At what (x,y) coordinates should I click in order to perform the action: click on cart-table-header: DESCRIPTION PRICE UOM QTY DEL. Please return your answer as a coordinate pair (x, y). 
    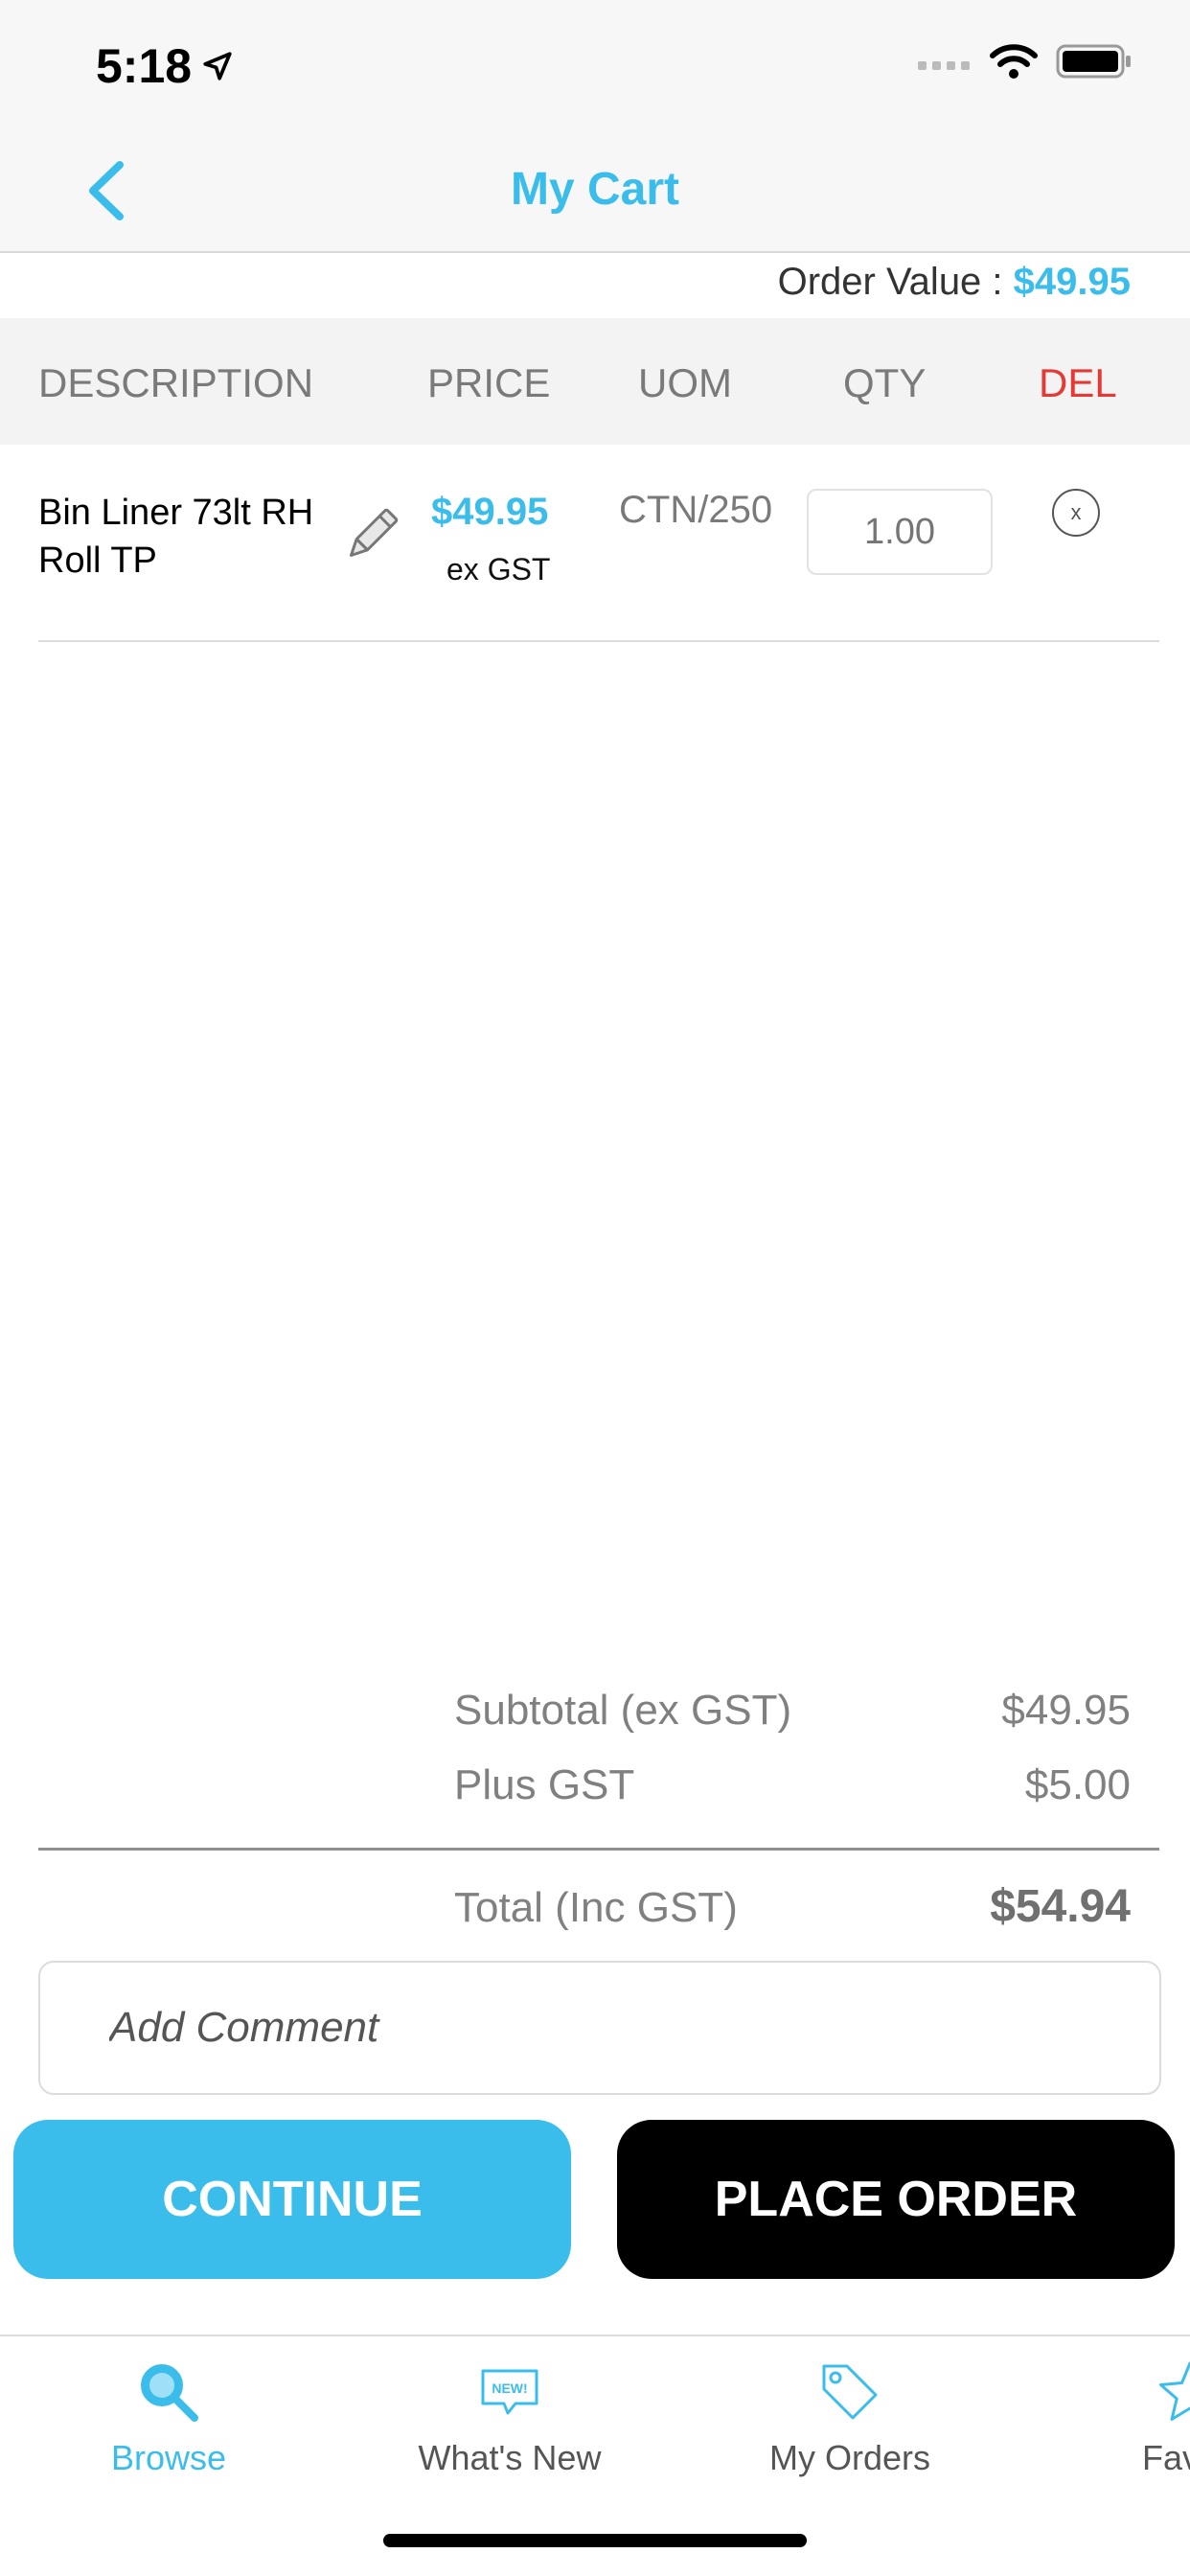
    Looking at the image, I should click on (595, 381).